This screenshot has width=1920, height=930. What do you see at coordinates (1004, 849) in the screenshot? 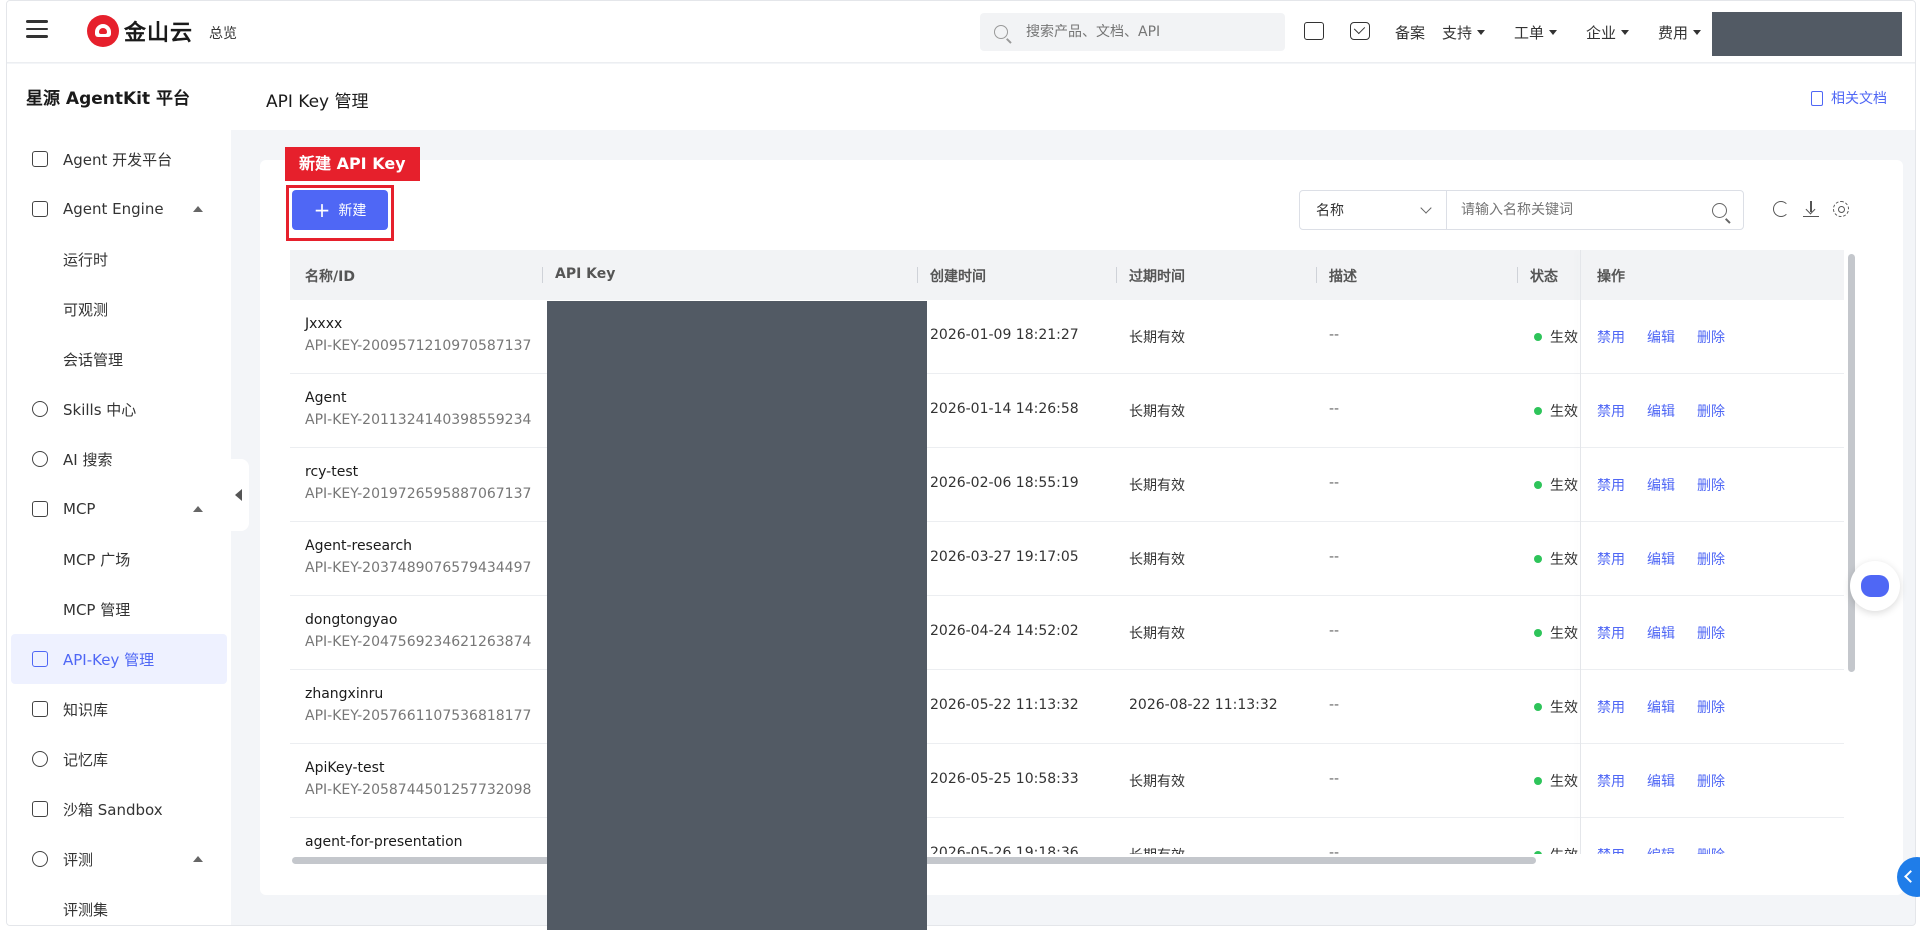
I see `created-time: 2026-05-26 19:18:36` at bounding box center [1004, 849].